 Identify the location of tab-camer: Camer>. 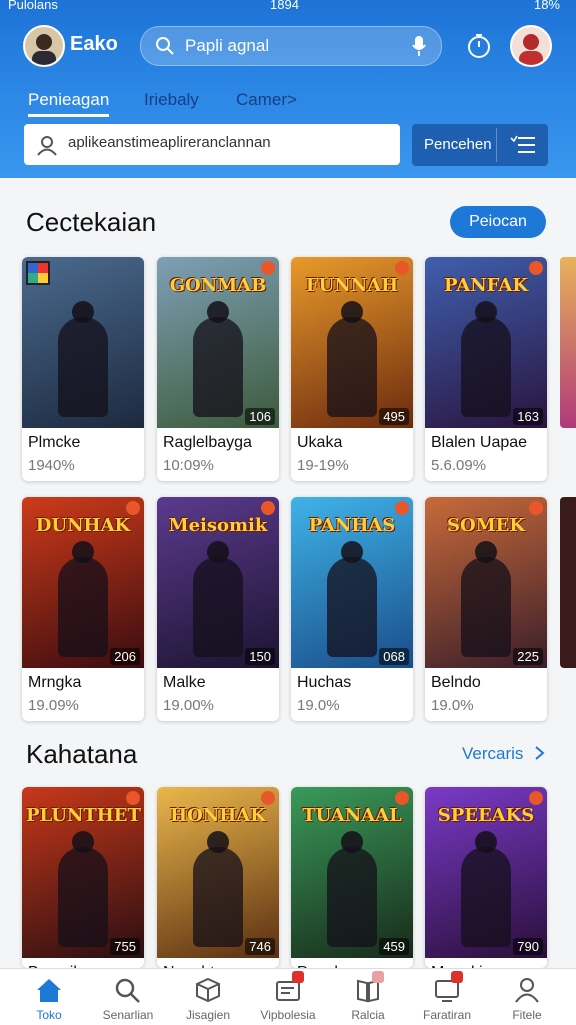
(266, 100).